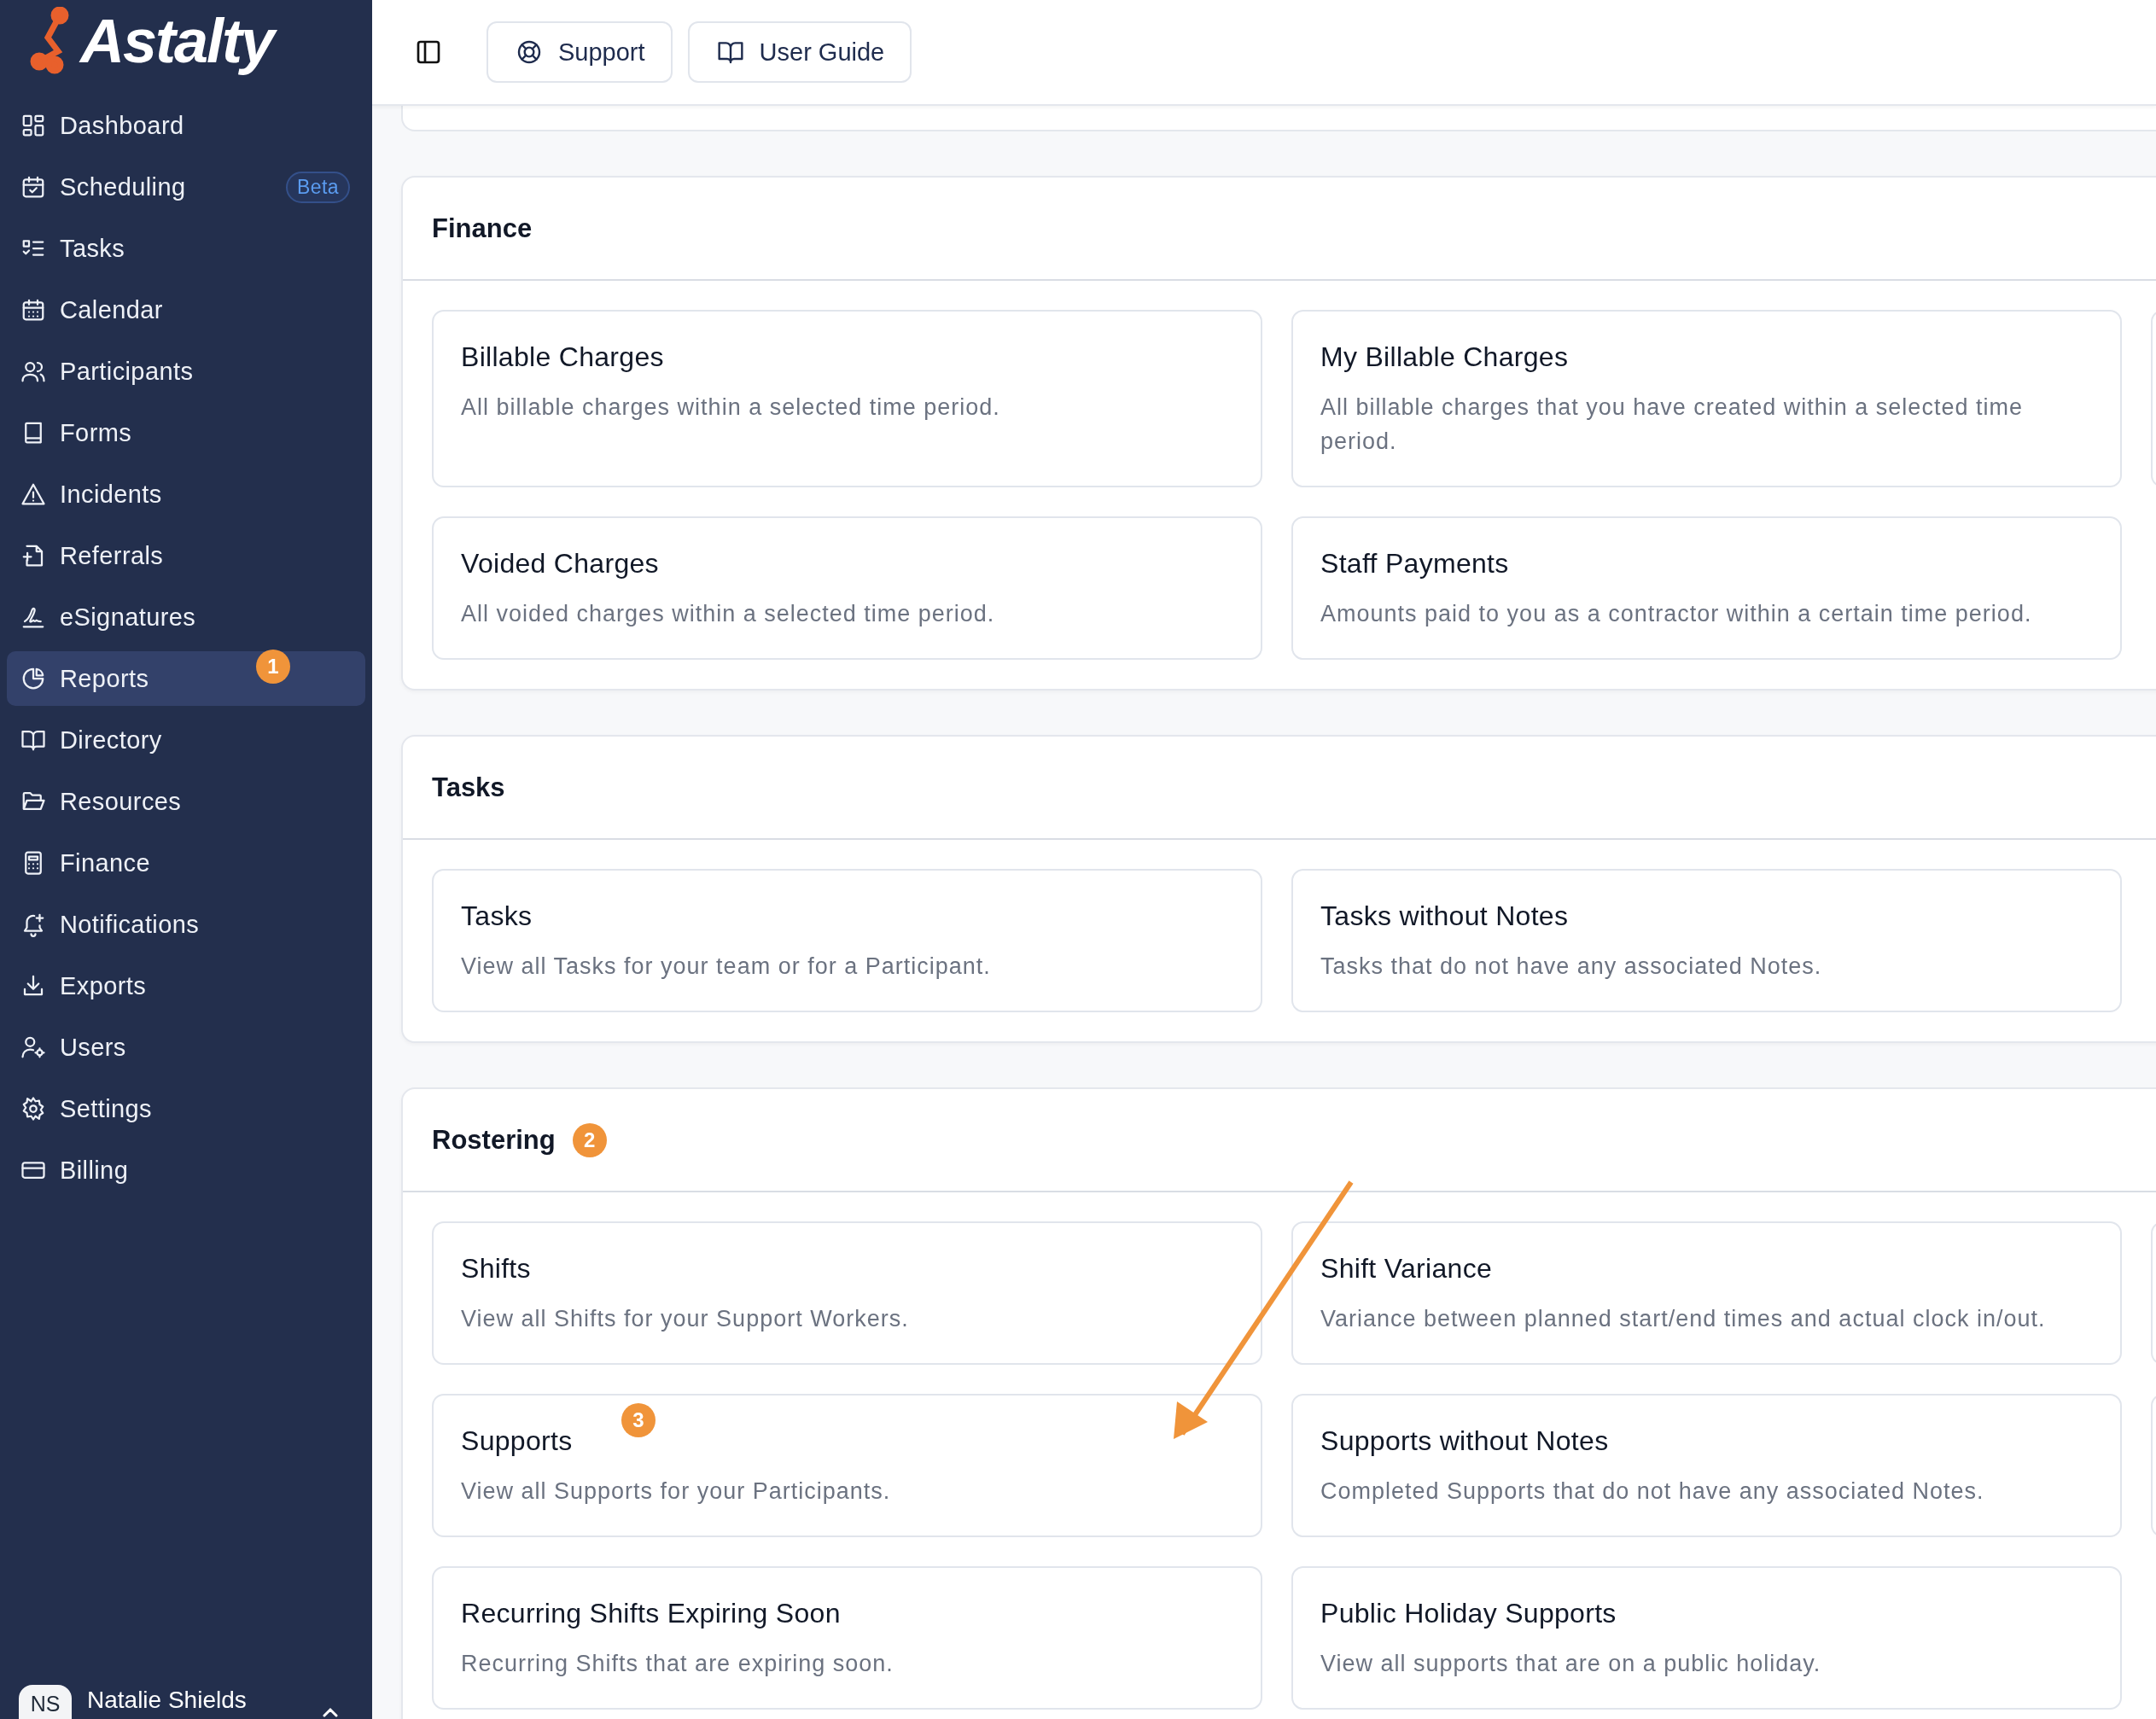  What do you see at coordinates (1445, 357) in the screenshot?
I see `report-title: My Billable Charges` at bounding box center [1445, 357].